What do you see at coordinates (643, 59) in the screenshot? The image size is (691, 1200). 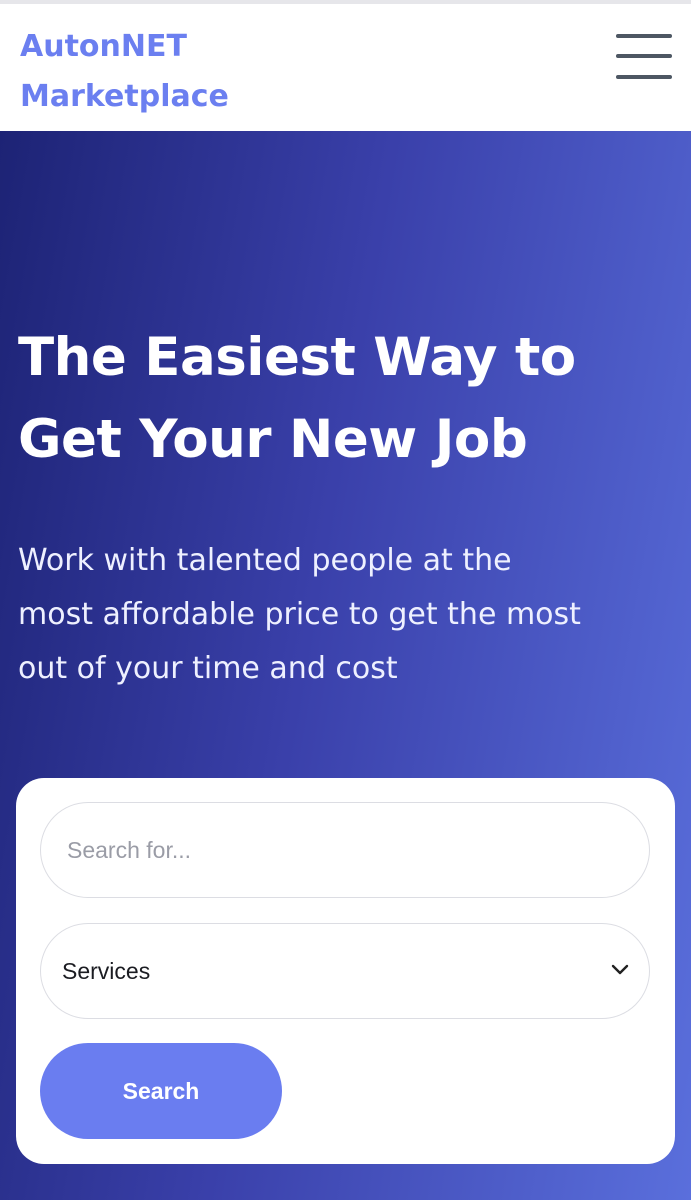 I see `hamburger-menu-icon` at bounding box center [643, 59].